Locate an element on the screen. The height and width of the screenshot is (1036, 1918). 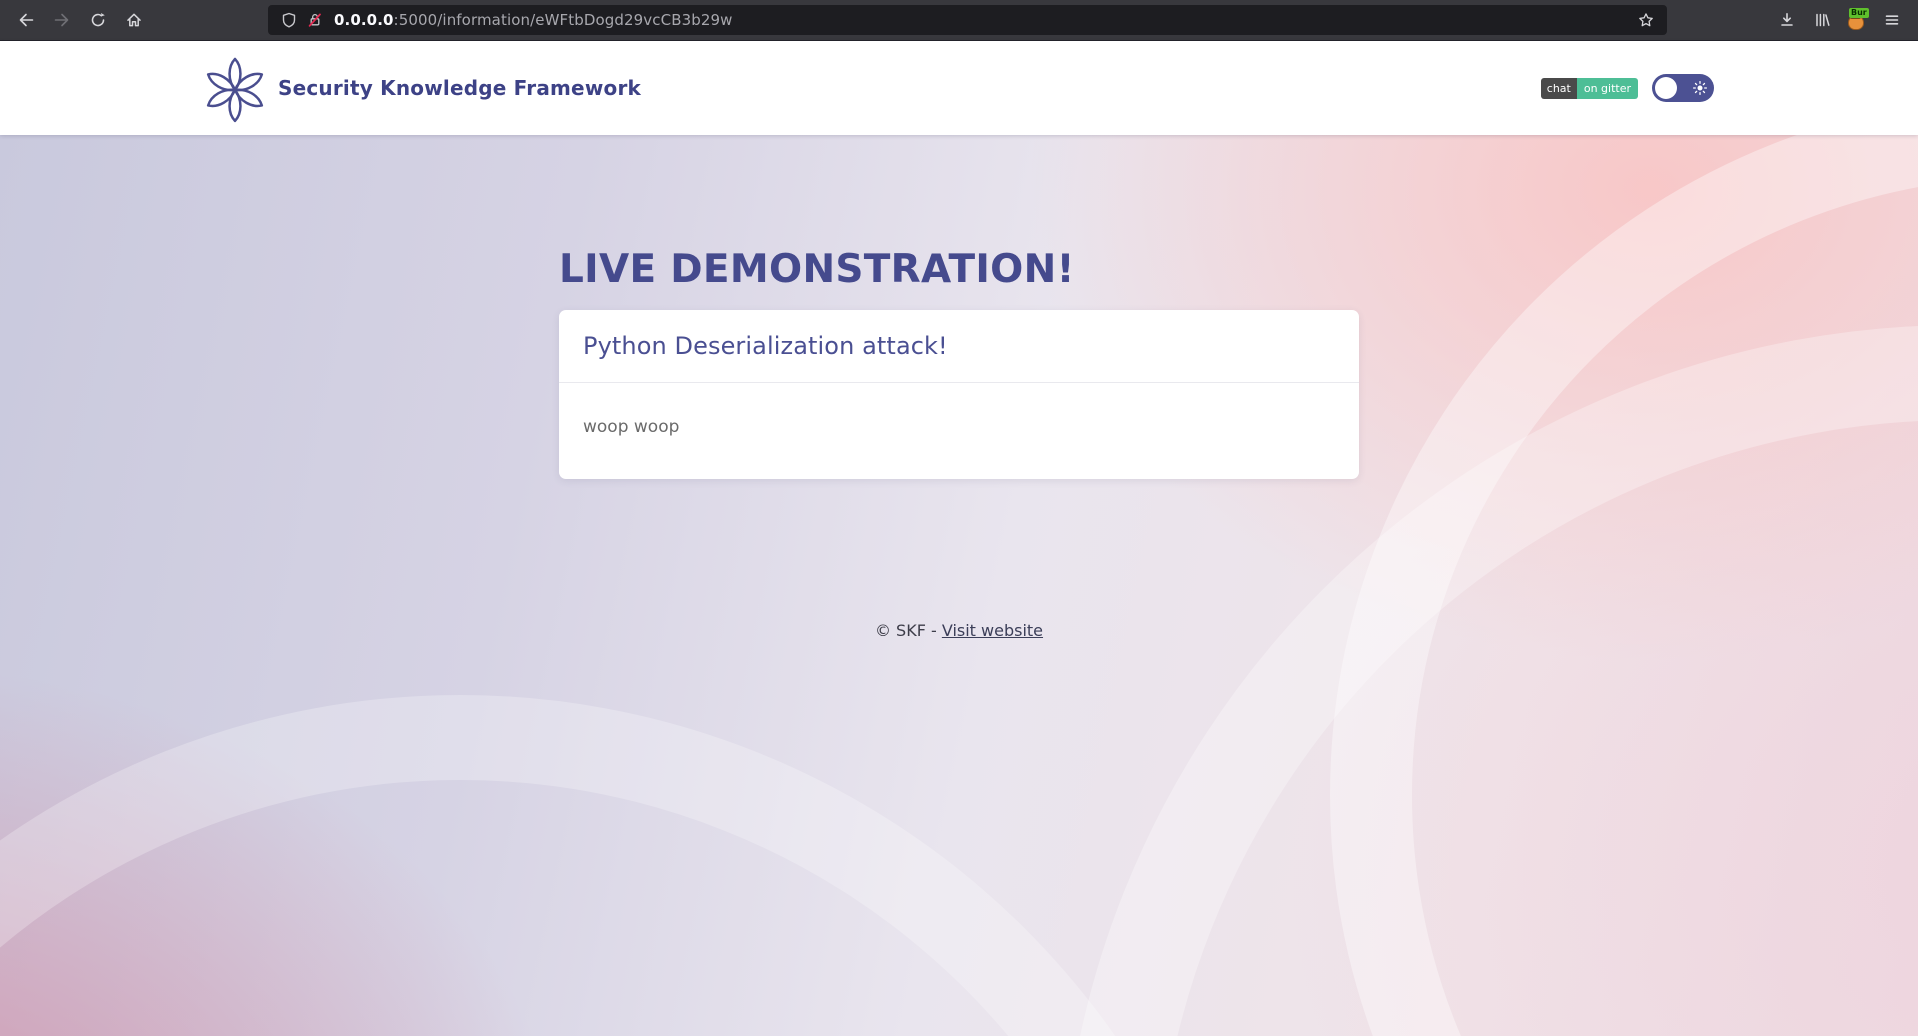
back-icon is located at coordinates (26, 20).